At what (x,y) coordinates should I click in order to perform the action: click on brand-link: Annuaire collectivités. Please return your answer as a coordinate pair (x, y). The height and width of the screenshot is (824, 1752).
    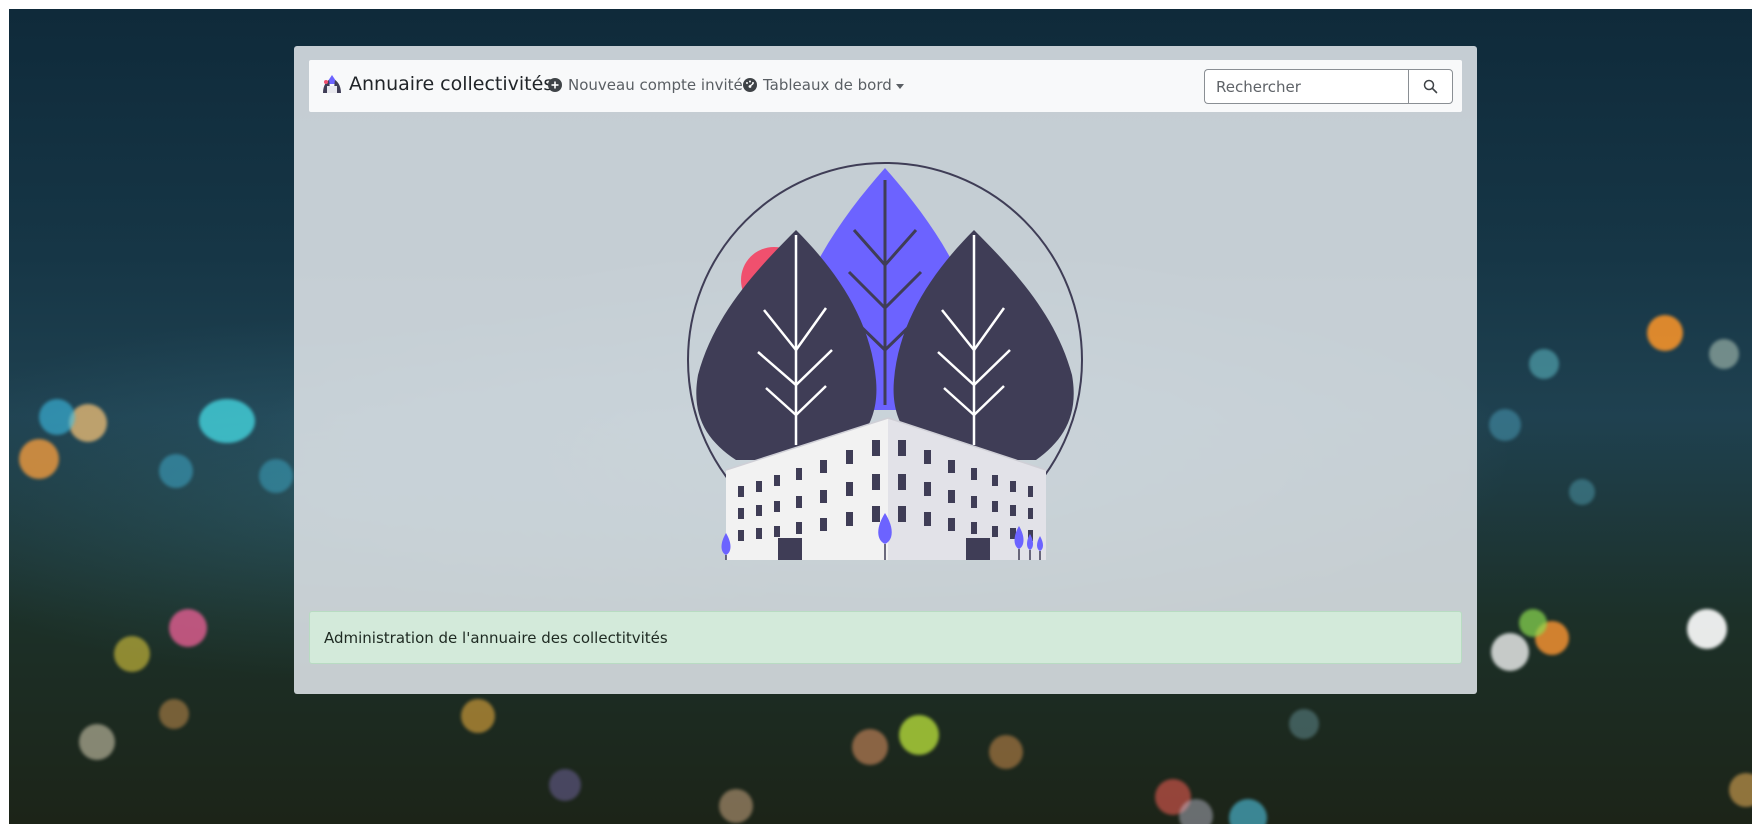
    Looking at the image, I should click on (437, 84).